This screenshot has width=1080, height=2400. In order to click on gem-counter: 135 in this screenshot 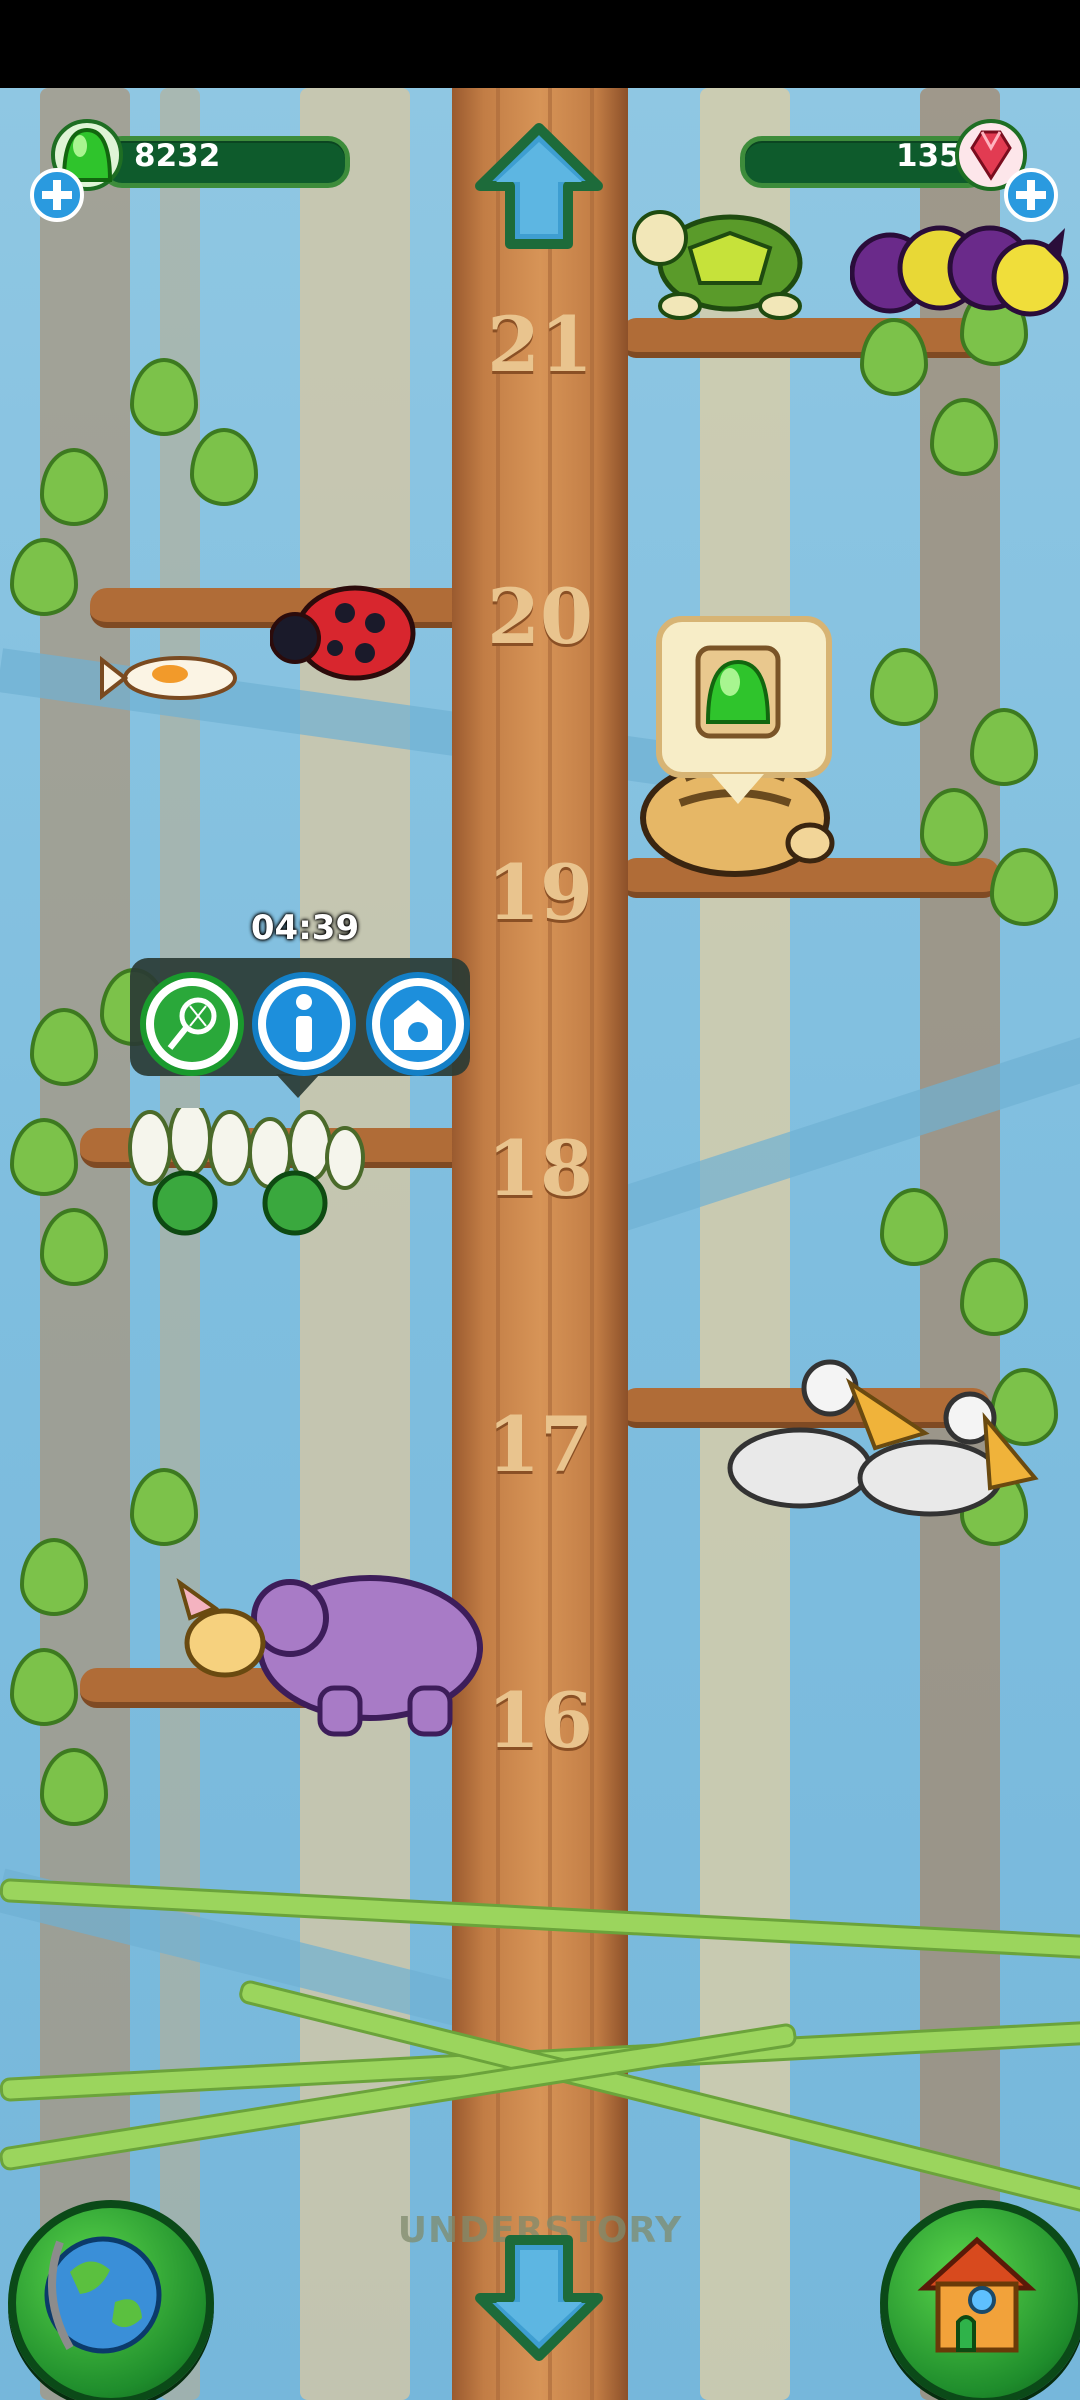, I will do `click(900, 170)`.